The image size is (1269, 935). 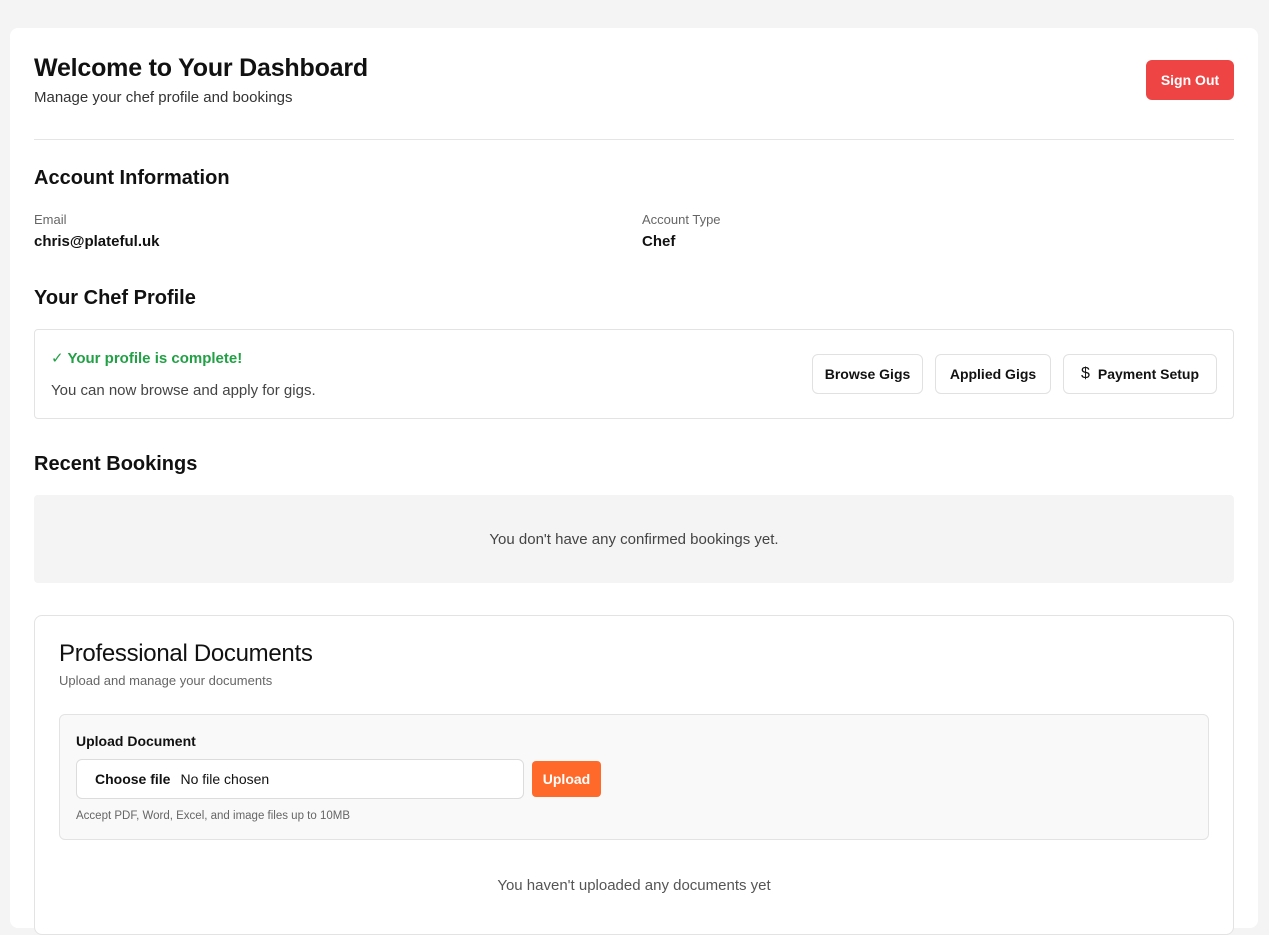 What do you see at coordinates (1190, 80) in the screenshot?
I see `sign-out-button: Sign Out` at bounding box center [1190, 80].